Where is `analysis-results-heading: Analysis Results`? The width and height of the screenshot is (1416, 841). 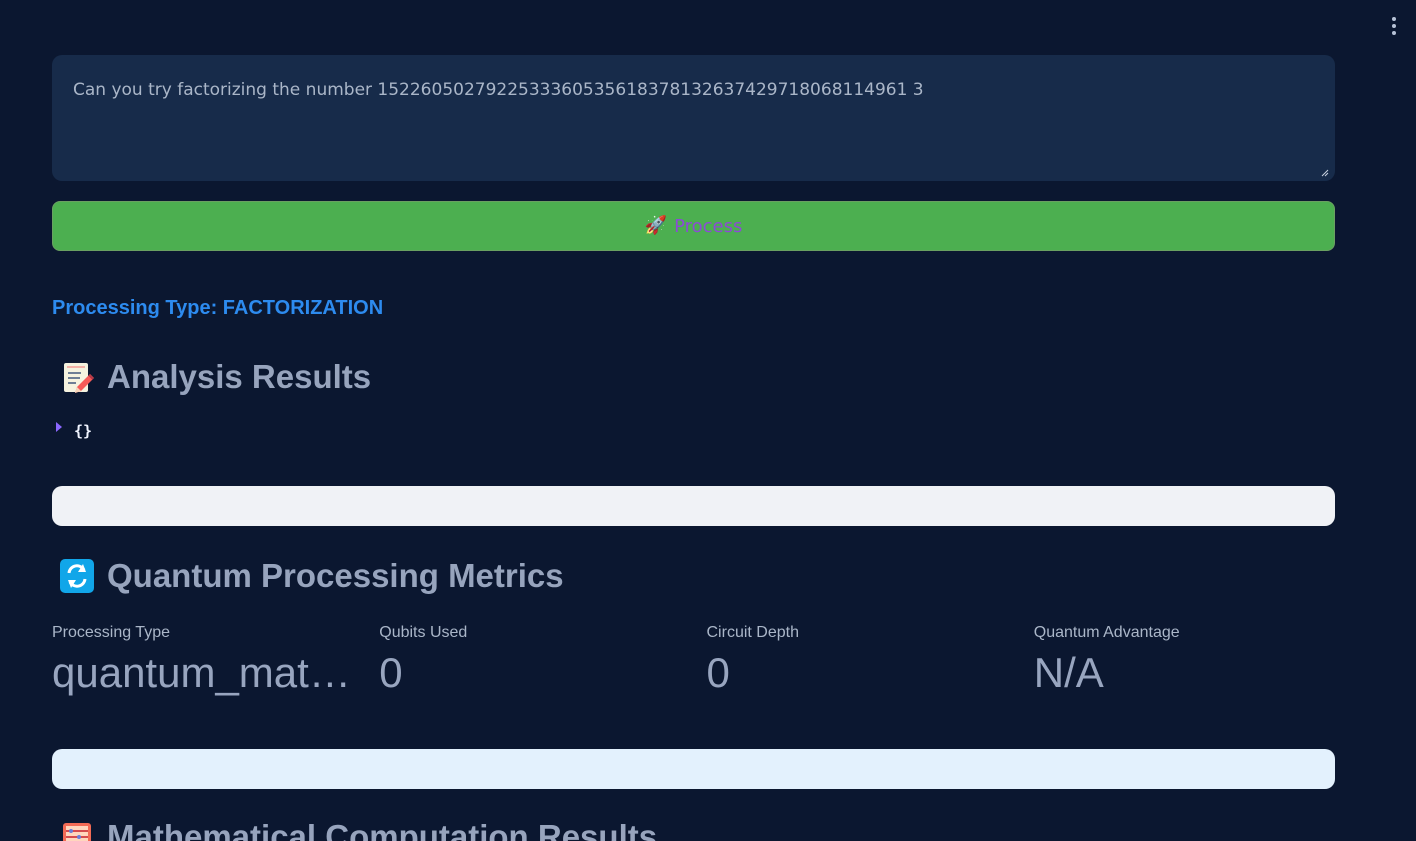
analysis-results-heading: Analysis Results is located at coordinates (214, 377).